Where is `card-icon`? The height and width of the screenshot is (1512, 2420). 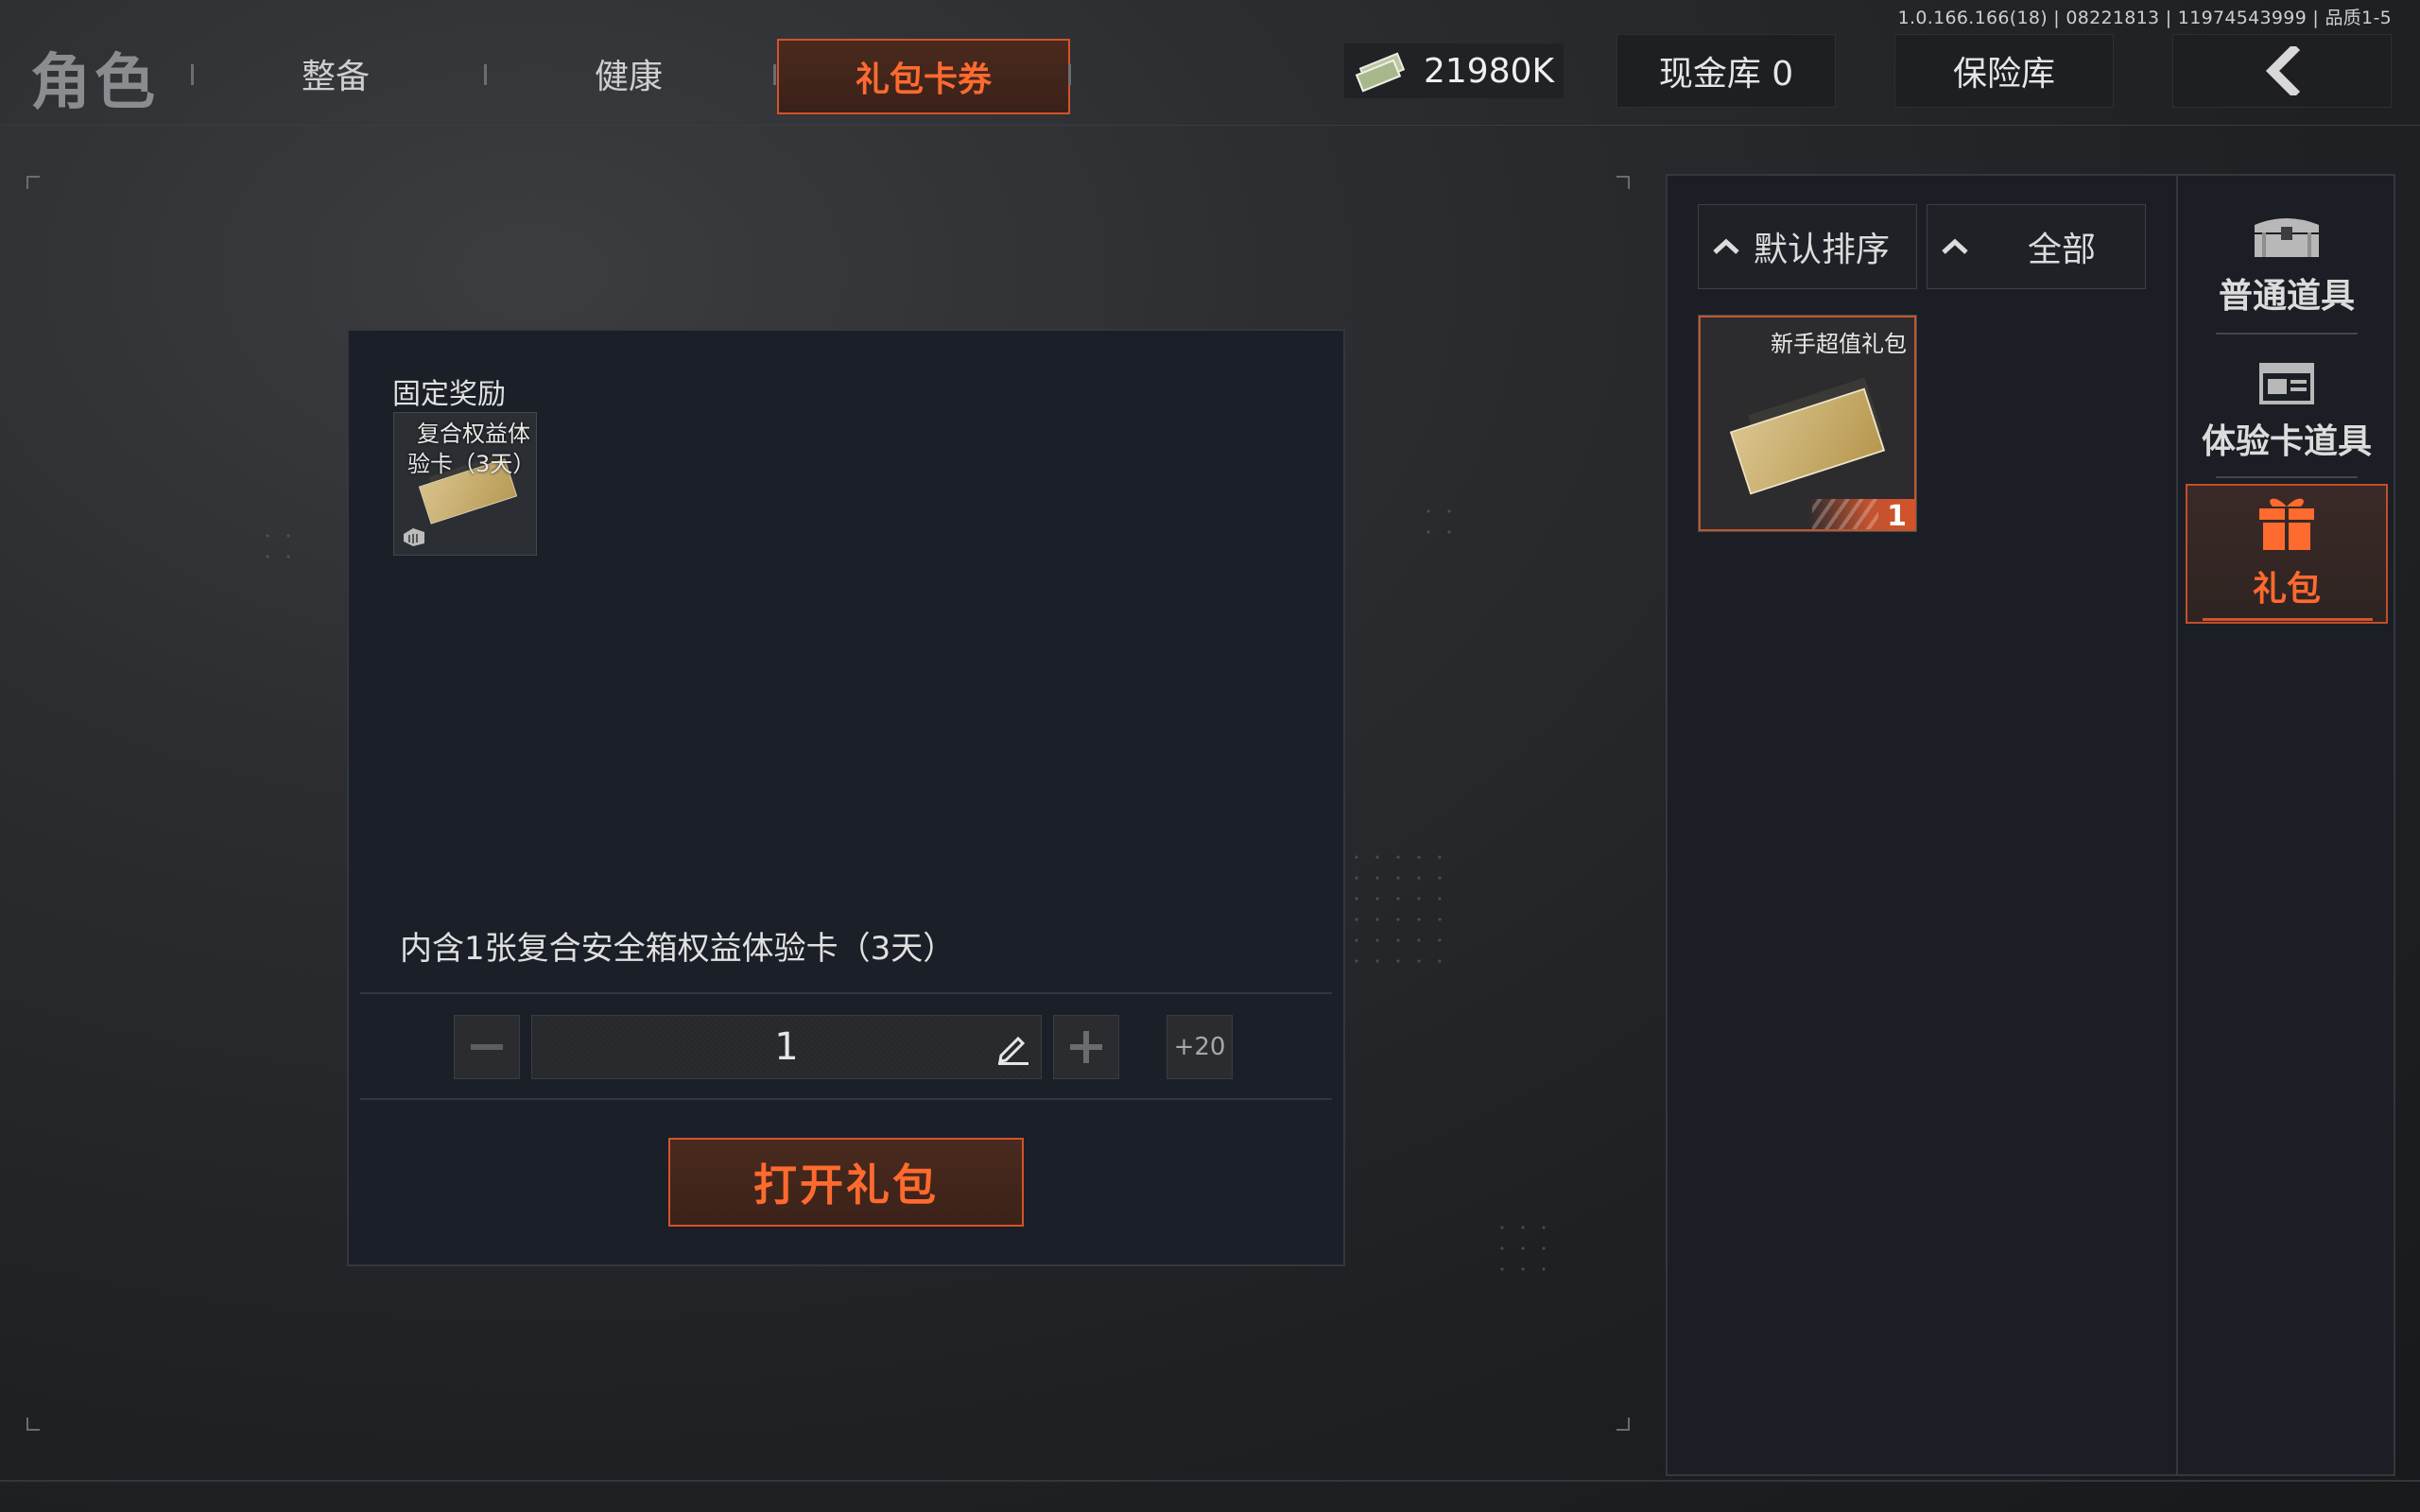
card-icon is located at coordinates (2287, 383).